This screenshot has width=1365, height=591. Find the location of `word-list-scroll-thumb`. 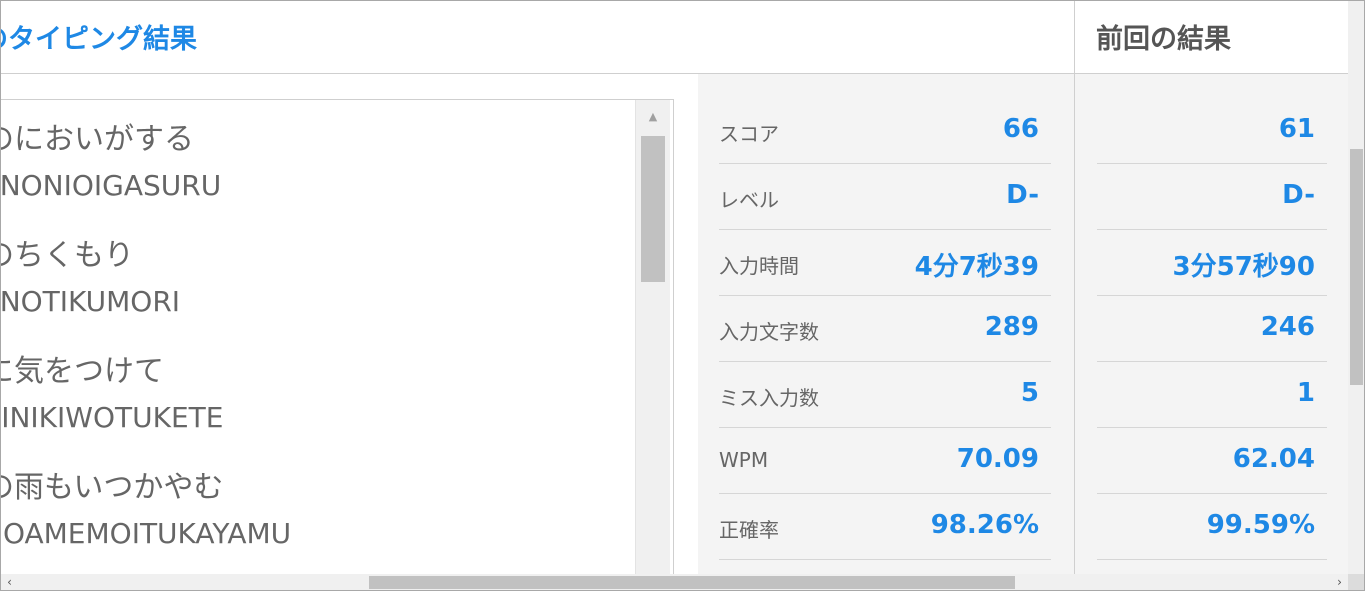

word-list-scroll-thumb is located at coordinates (653, 209).